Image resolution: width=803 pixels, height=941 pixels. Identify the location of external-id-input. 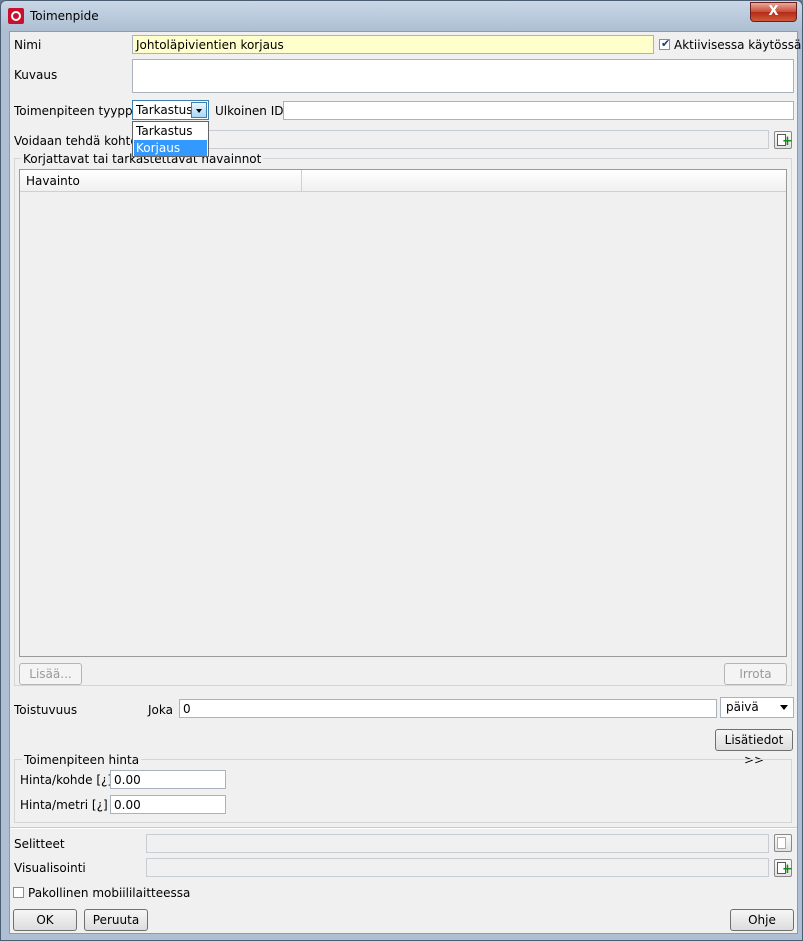
(538, 110).